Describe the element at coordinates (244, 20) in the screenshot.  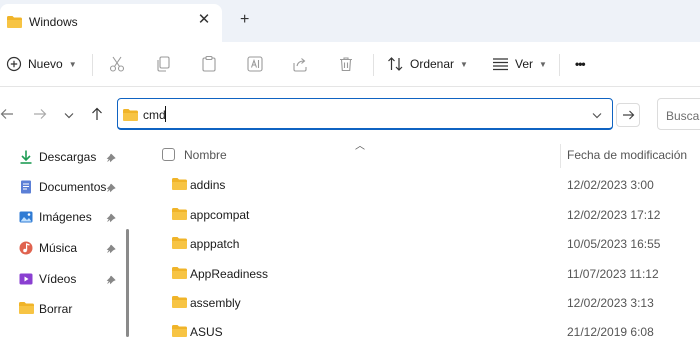
I see `new-tab-button: +` at that location.